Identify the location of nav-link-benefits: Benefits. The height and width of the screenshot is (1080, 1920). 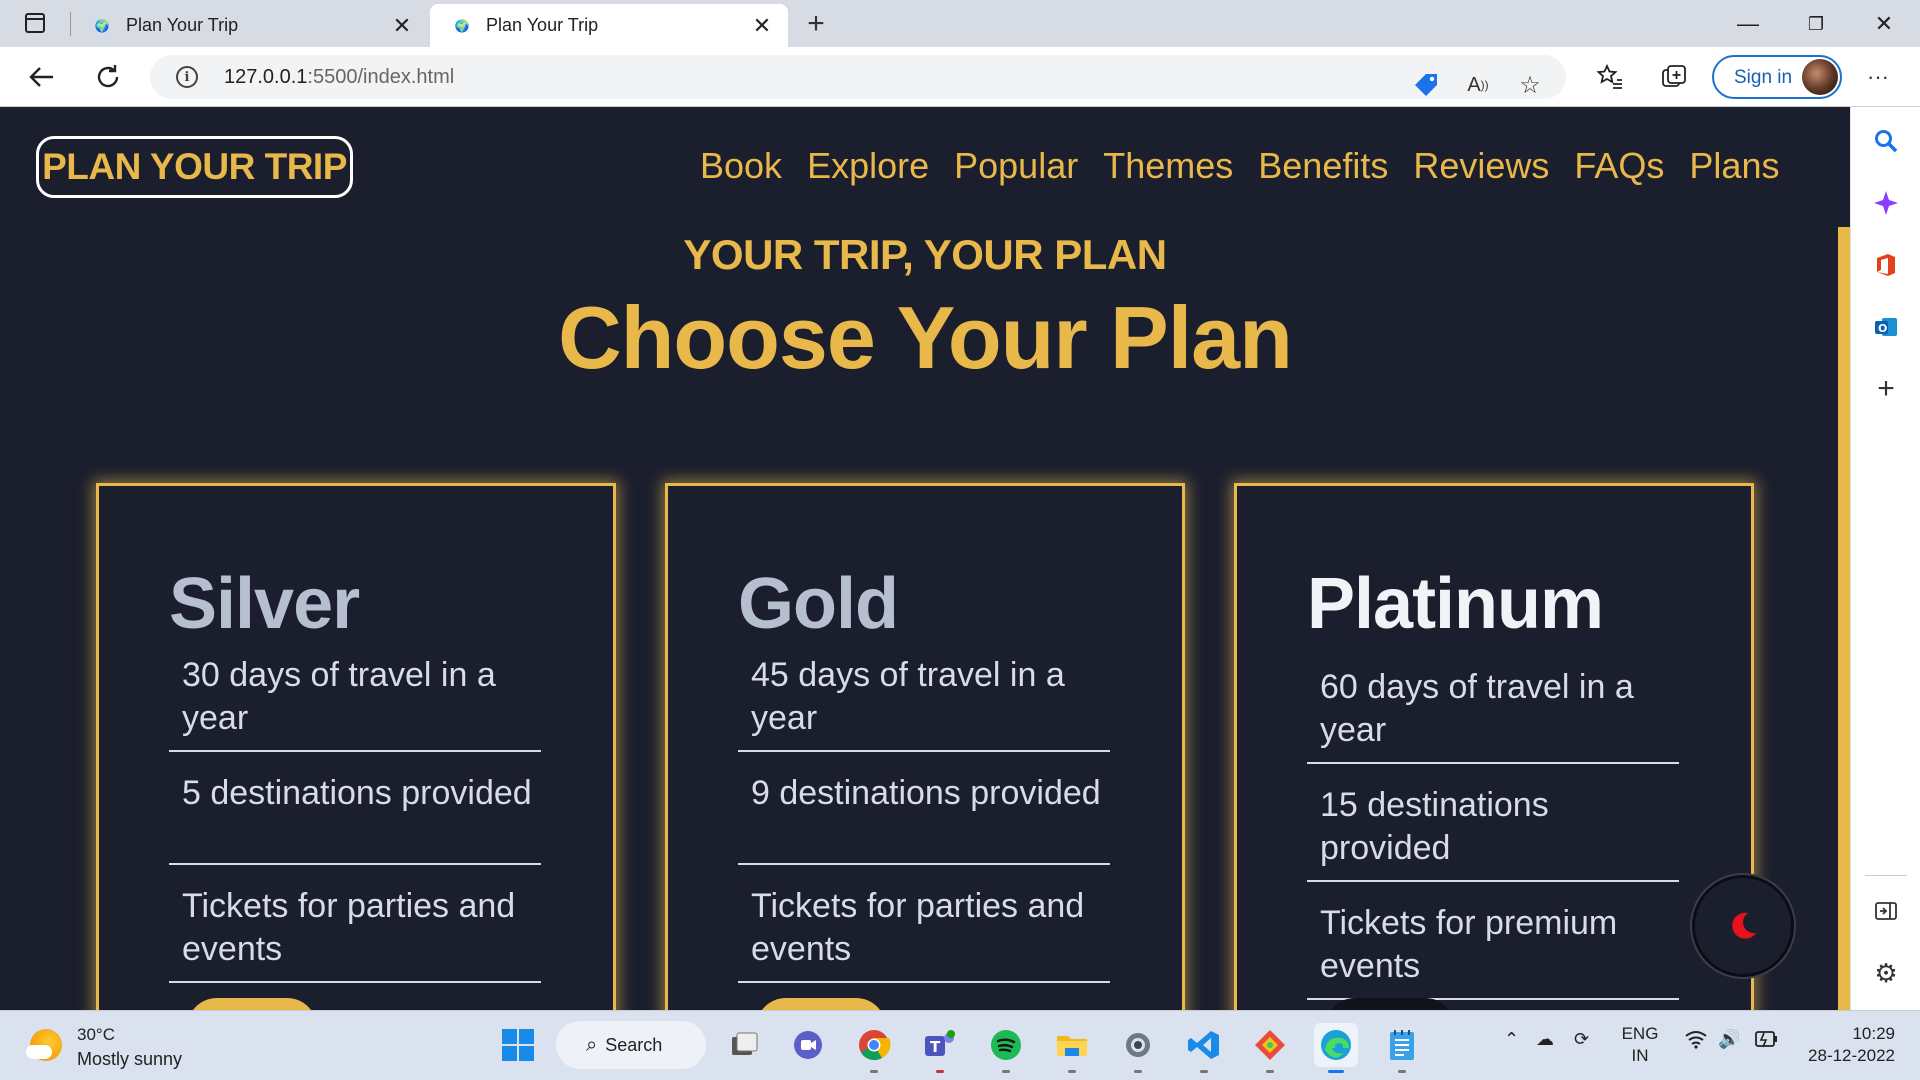
(1323, 166).